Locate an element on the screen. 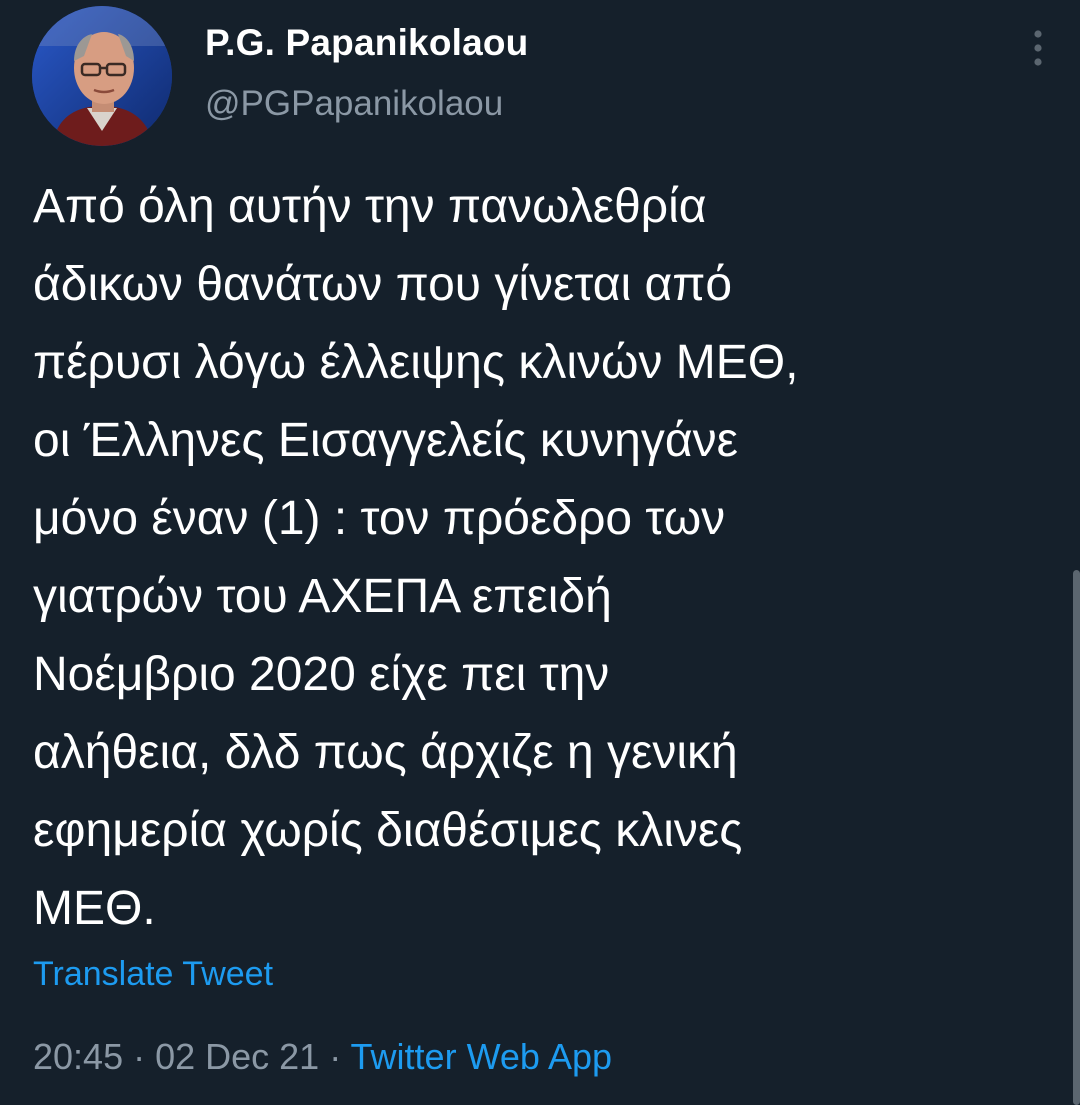  author-avatar is located at coordinates (102, 76).